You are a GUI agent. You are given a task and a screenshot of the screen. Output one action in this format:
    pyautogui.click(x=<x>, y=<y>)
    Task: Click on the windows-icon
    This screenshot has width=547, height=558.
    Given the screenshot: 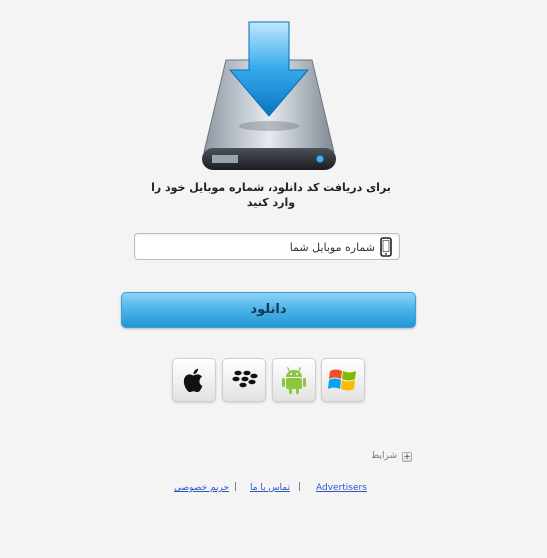 What is the action you would take?
    pyautogui.click(x=342, y=380)
    